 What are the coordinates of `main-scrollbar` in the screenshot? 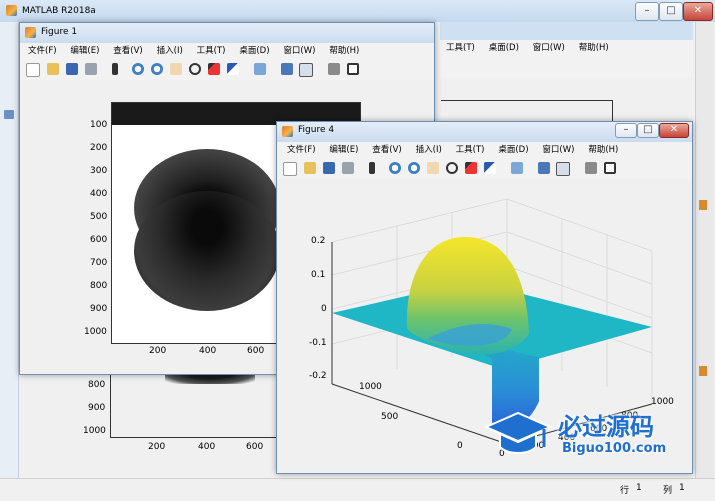 It's located at (704, 250).